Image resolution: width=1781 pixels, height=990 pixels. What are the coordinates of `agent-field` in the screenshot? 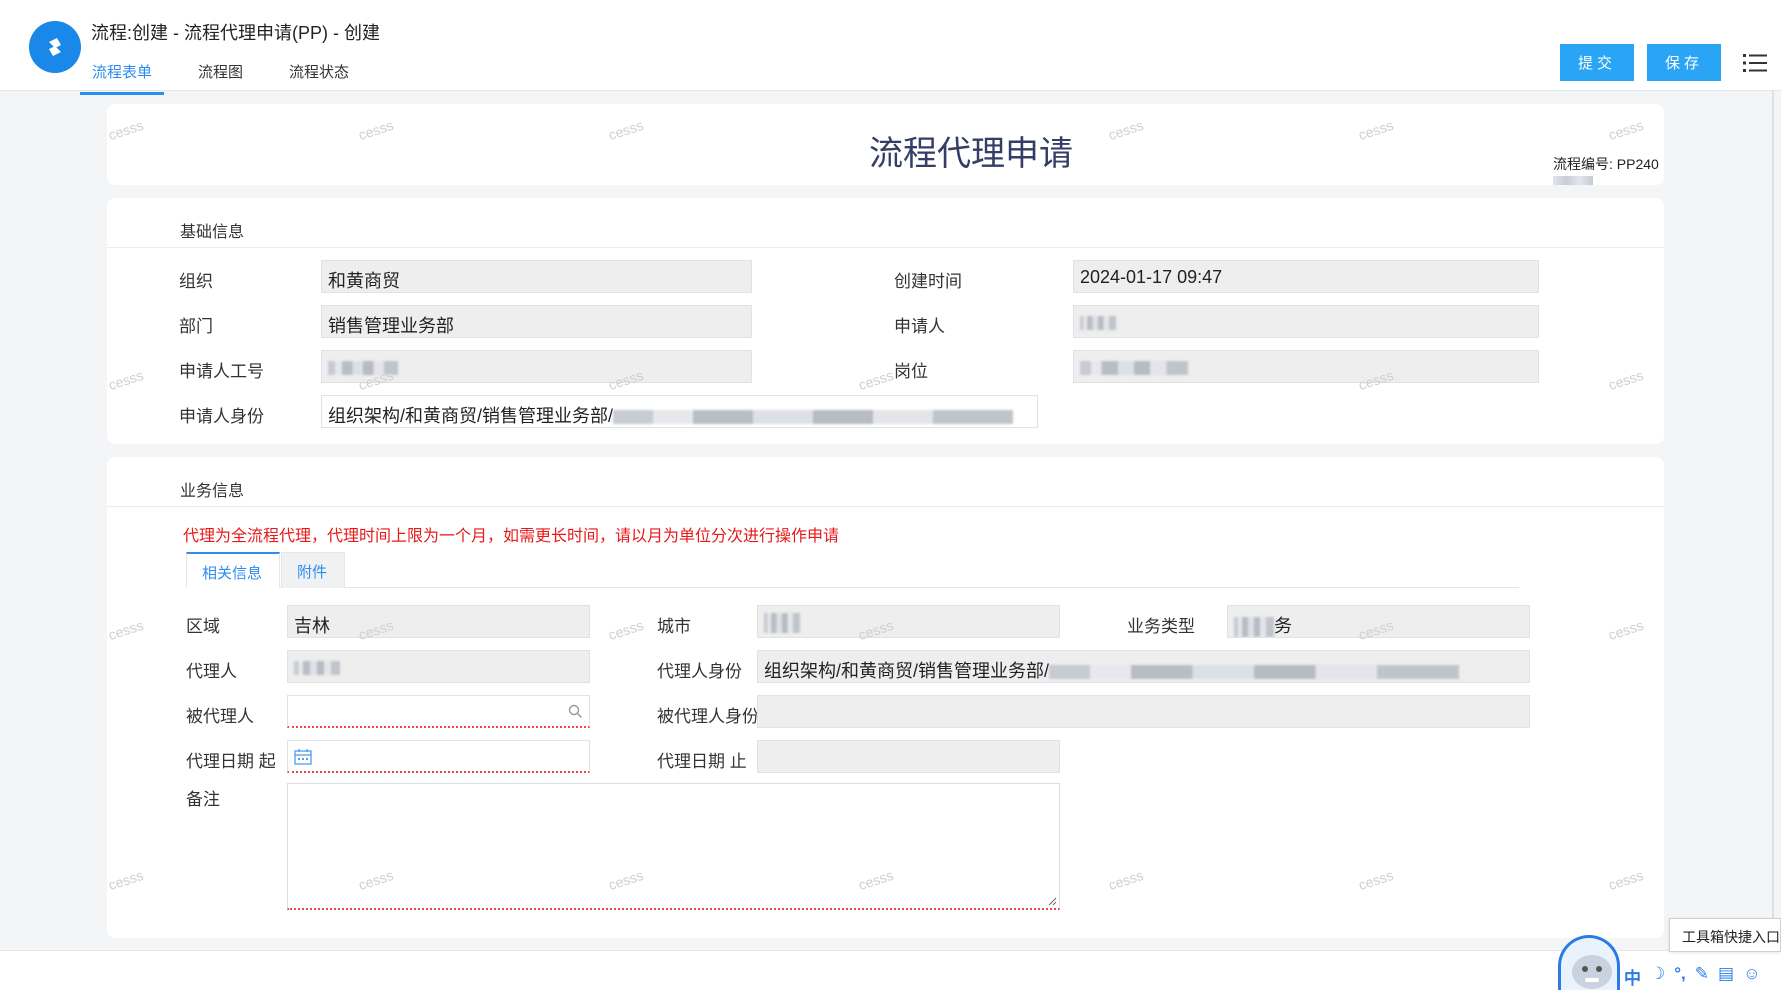 It's located at (438, 666).